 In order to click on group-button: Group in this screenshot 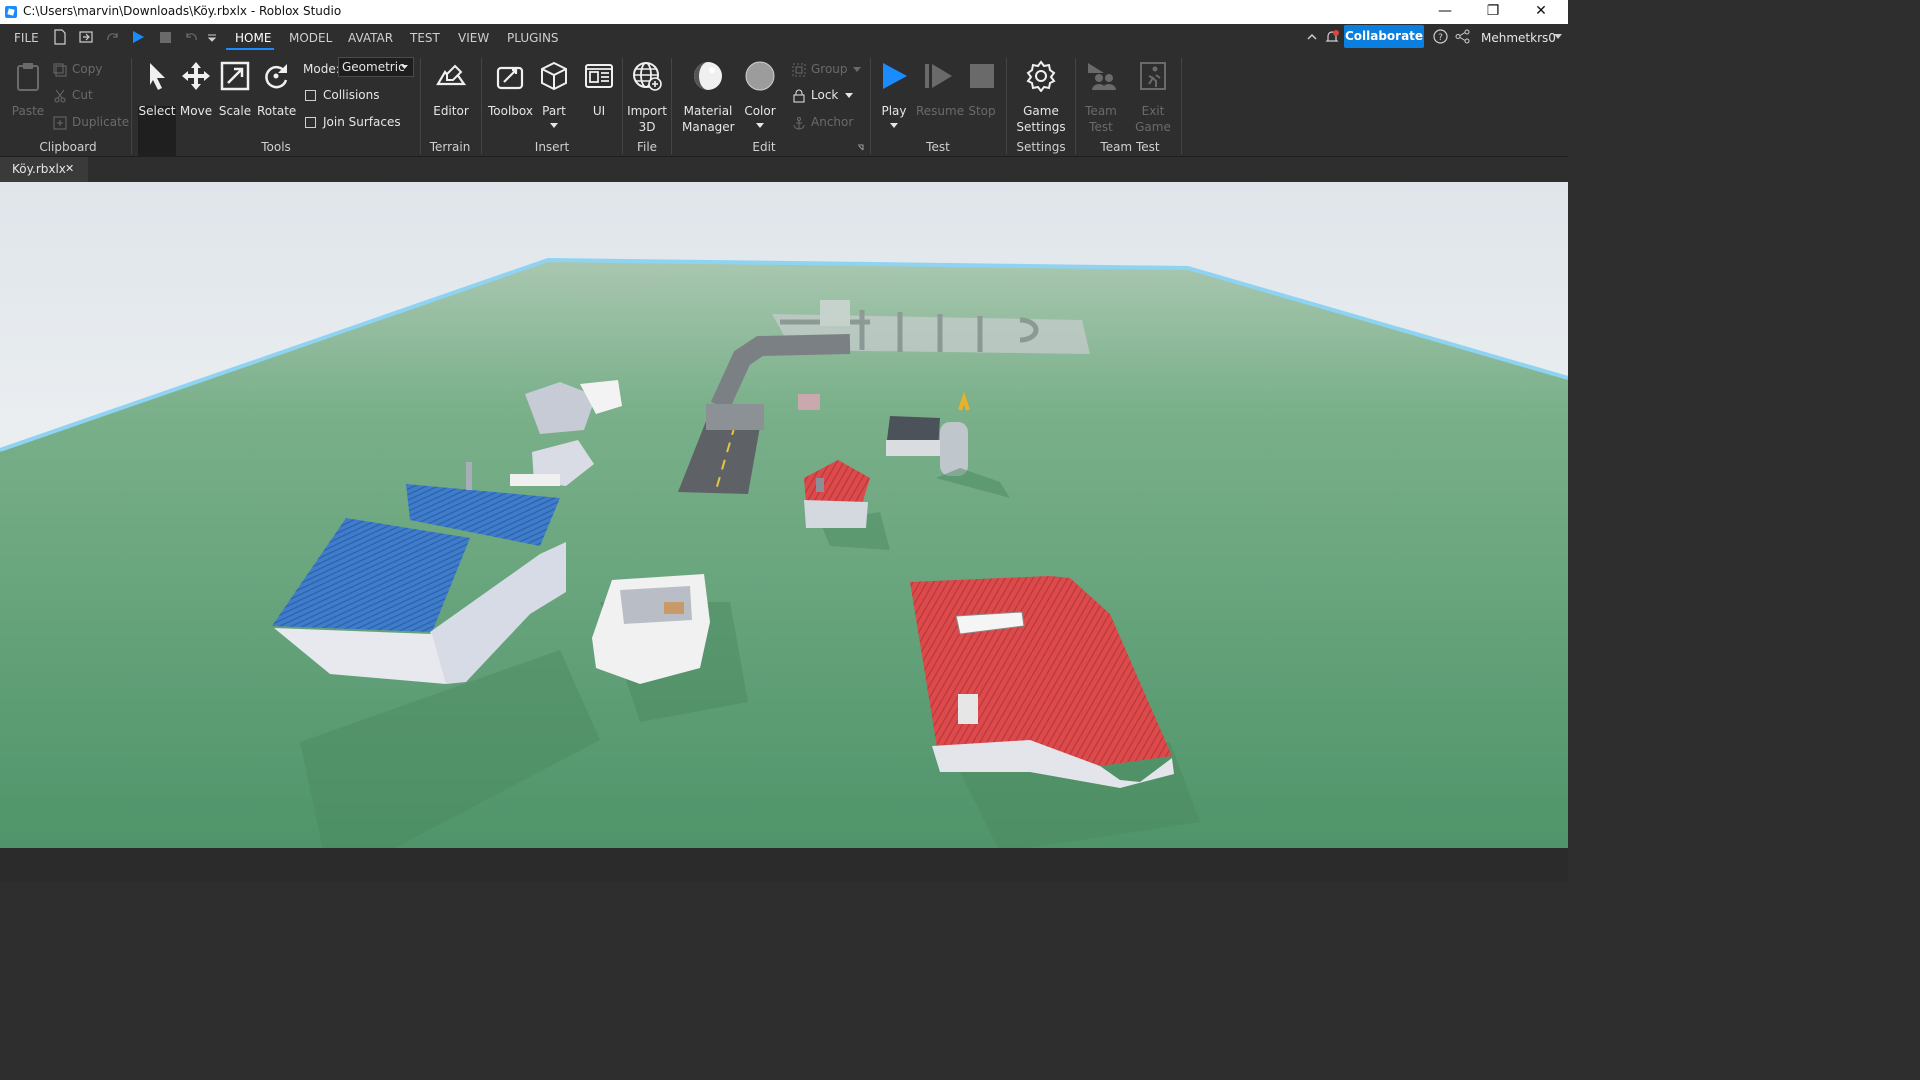, I will do `click(820, 69)`.